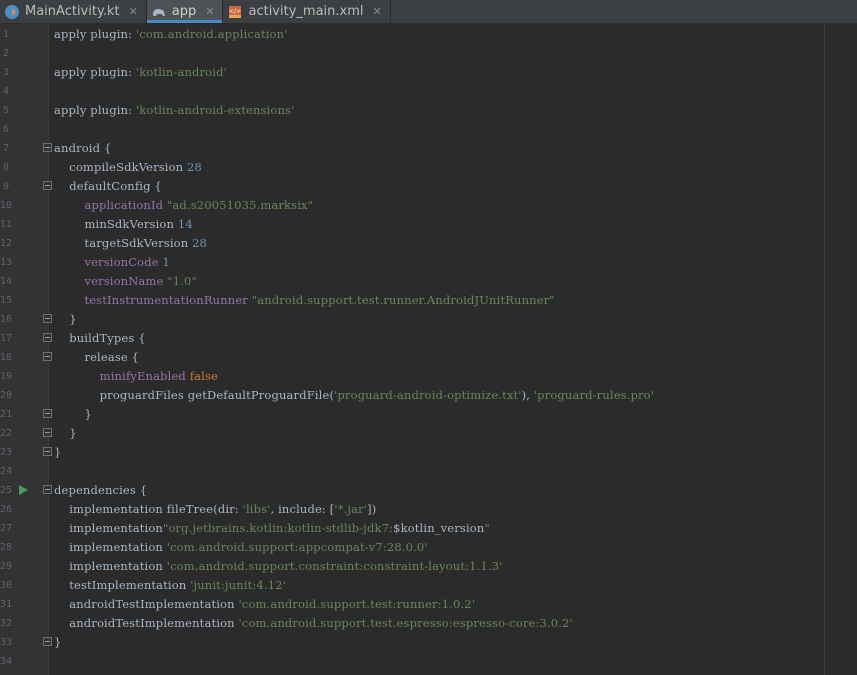  I want to click on line-number: 14, so click(6, 281).